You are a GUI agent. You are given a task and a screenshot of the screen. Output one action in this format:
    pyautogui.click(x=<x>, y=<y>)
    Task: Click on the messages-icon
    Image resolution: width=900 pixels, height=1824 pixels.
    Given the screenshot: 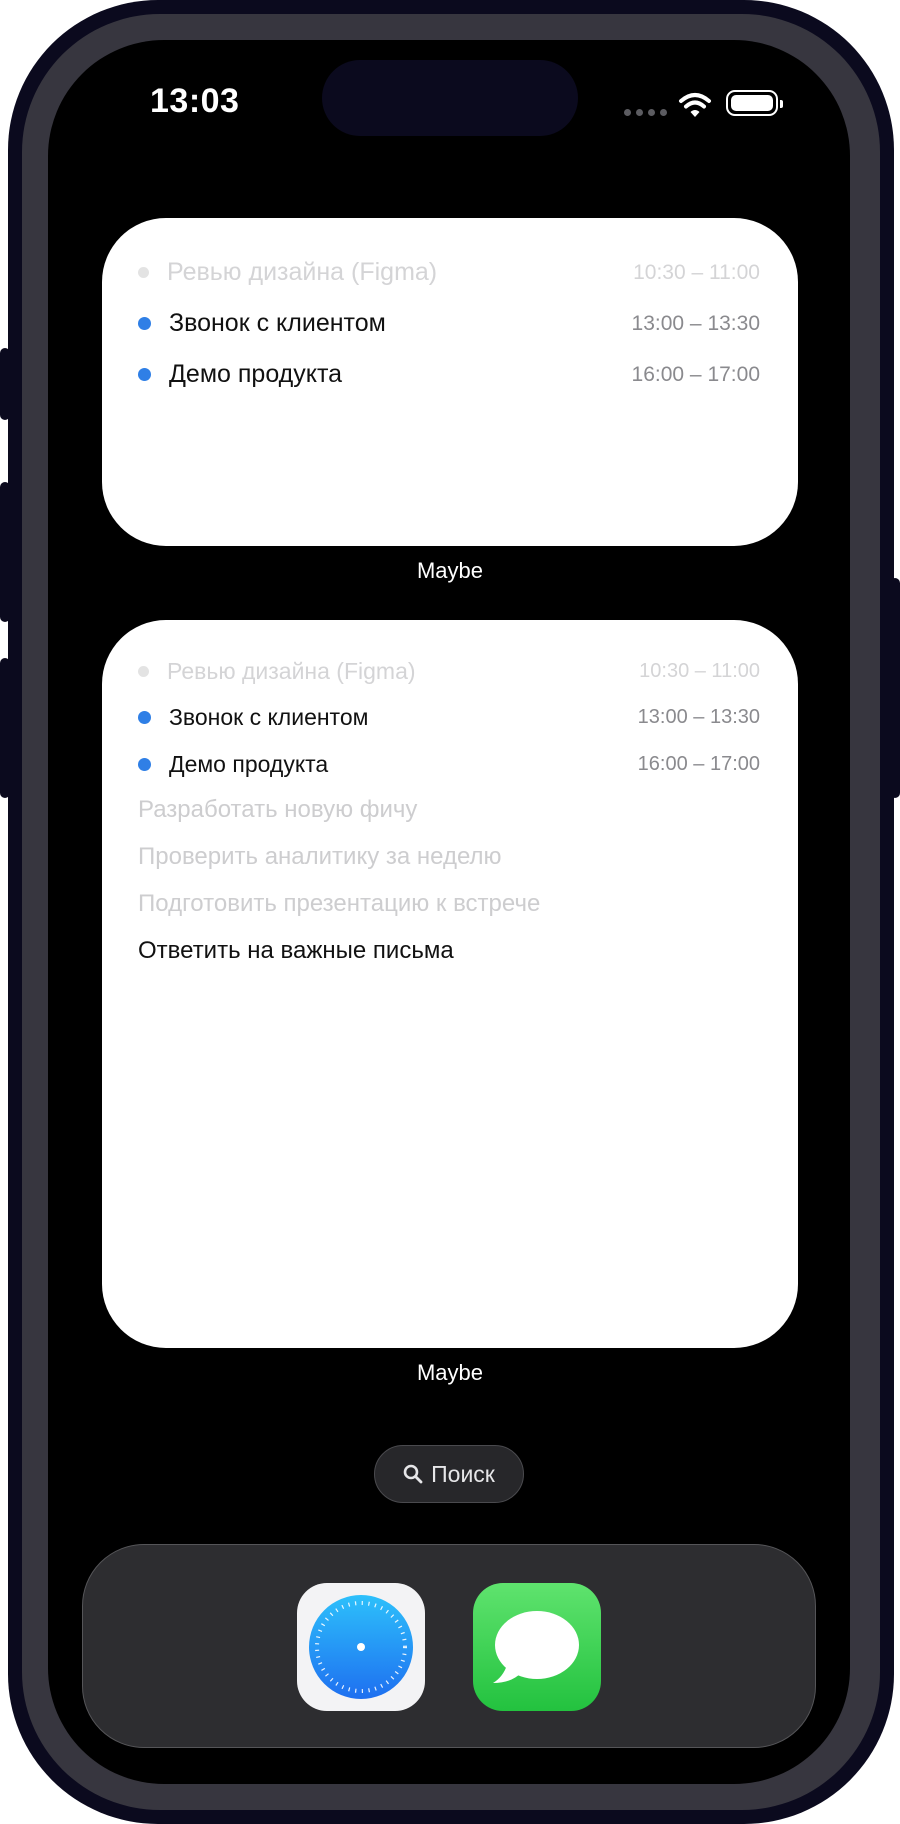 What is the action you would take?
    pyautogui.click(x=536, y=1647)
    